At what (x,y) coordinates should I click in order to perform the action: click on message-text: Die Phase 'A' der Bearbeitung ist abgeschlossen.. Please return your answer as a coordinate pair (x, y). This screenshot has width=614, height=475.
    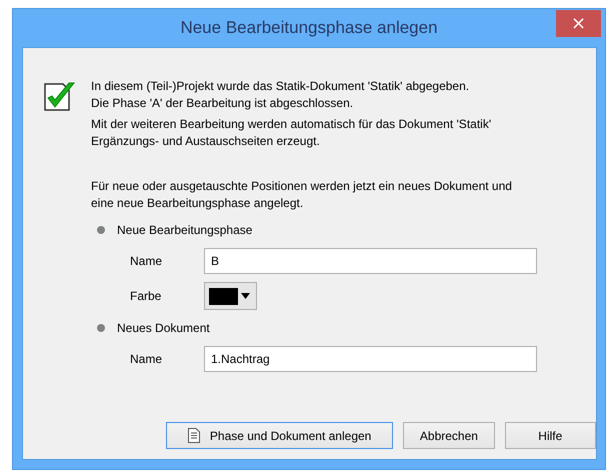
    Looking at the image, I should click on (222, 103).